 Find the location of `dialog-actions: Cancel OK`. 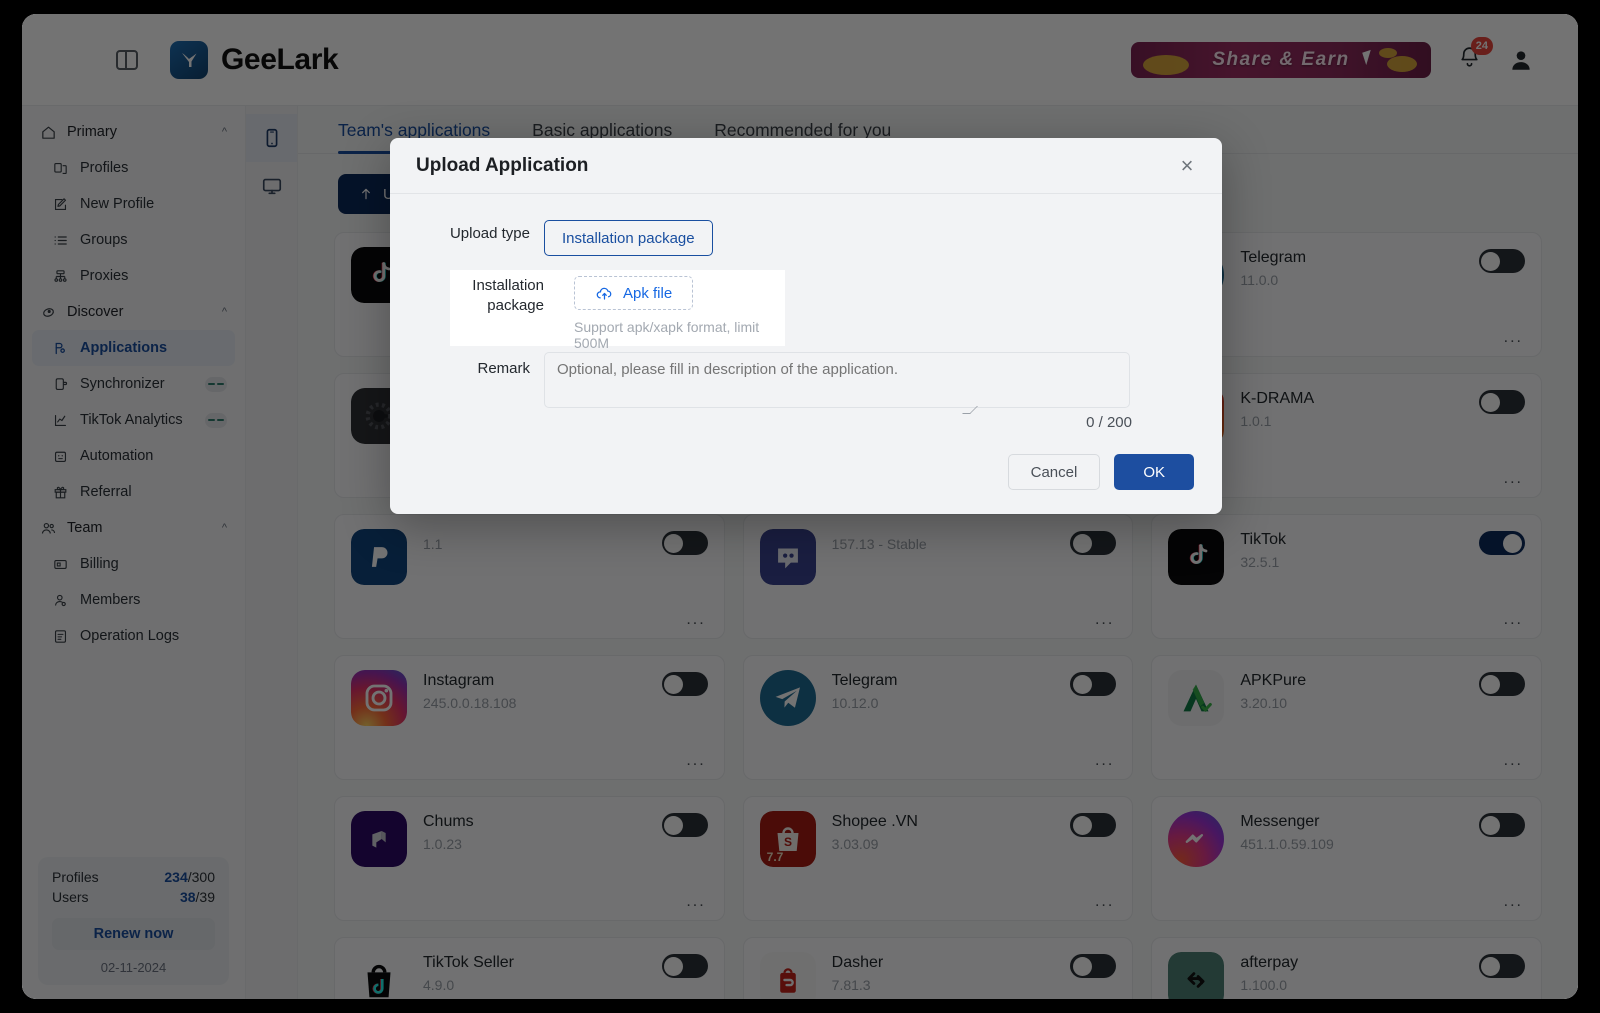

dialog-actions: Cancel OK is located at coordinates (1100, 472).